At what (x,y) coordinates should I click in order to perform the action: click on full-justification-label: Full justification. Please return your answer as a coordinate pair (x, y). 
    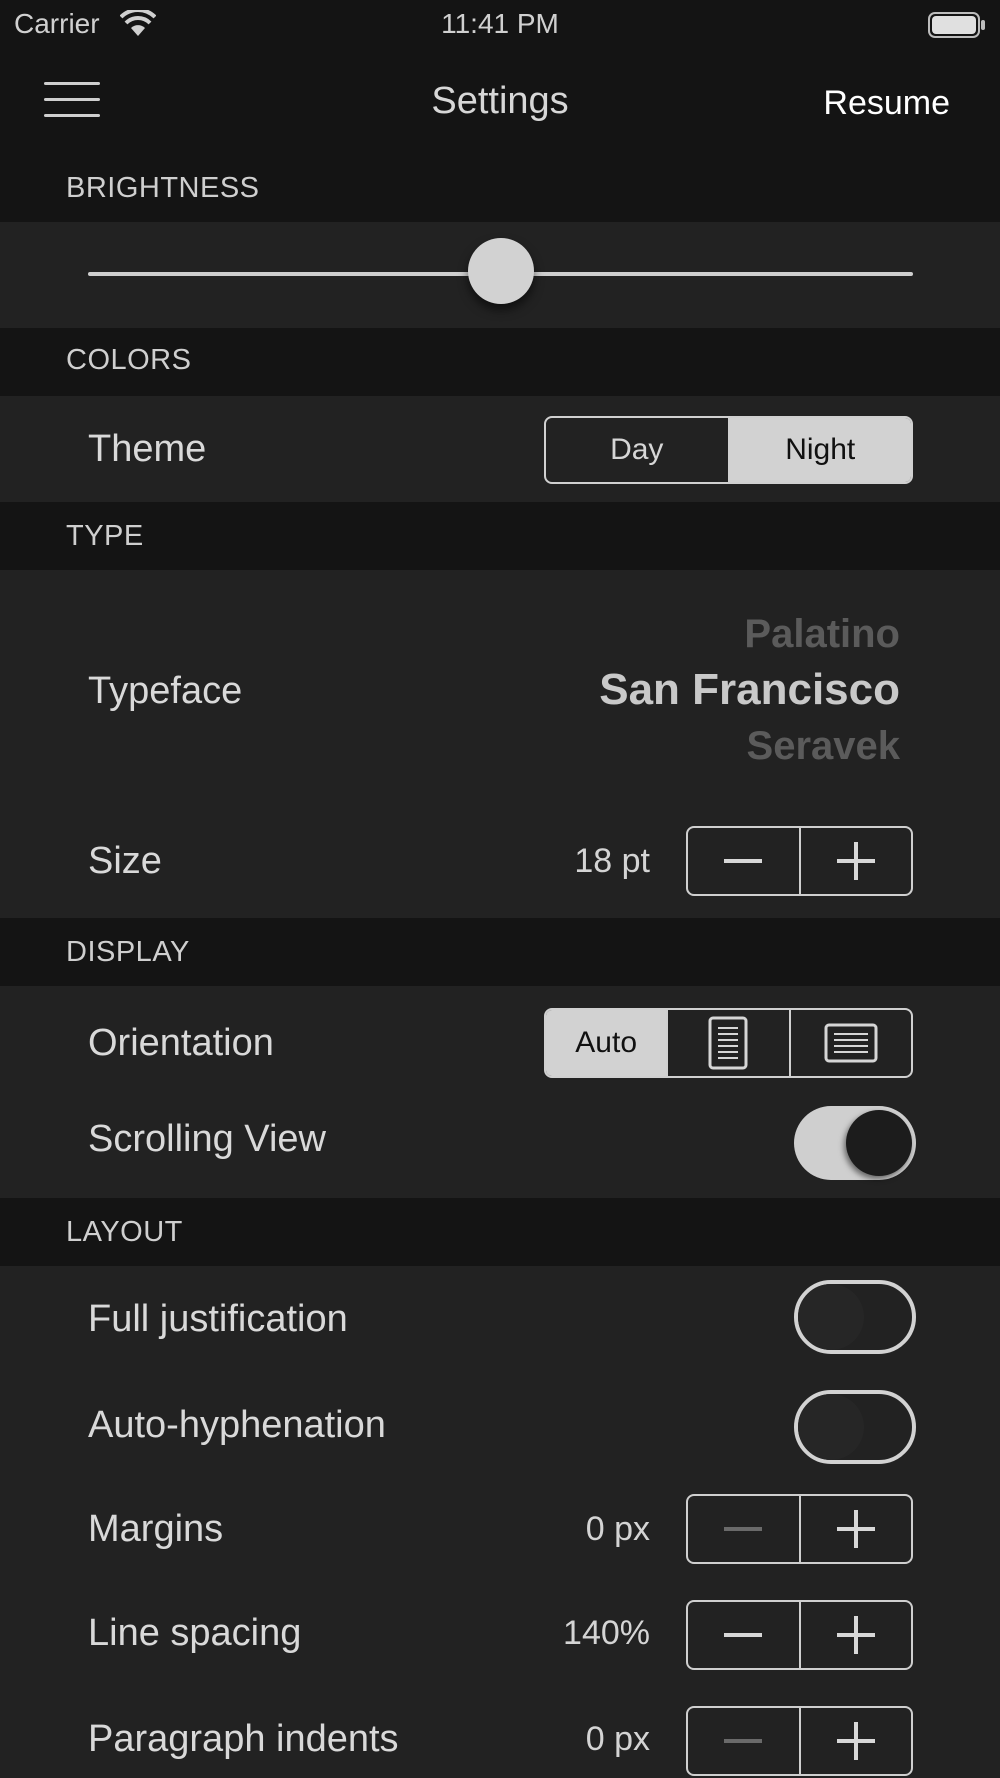
    Looking at the image, I should click on (218, 1319).